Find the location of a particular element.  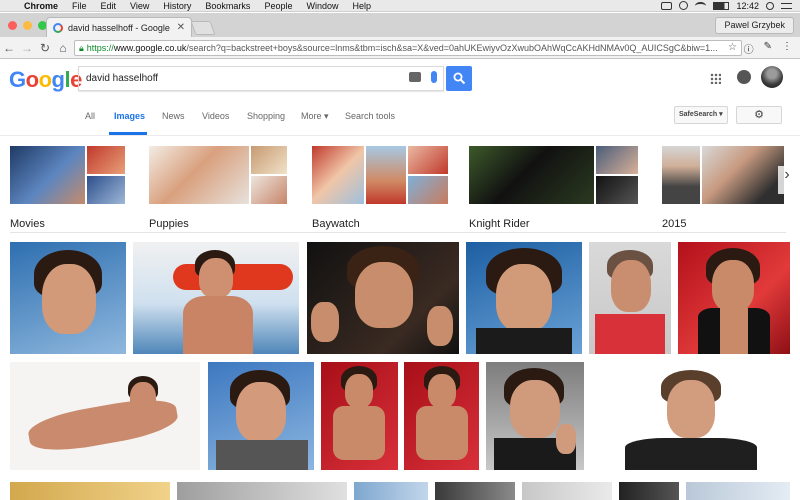

browser-tab-active: david hasselhoff - Google Sea ✕ is located at coordinates (119, 27).